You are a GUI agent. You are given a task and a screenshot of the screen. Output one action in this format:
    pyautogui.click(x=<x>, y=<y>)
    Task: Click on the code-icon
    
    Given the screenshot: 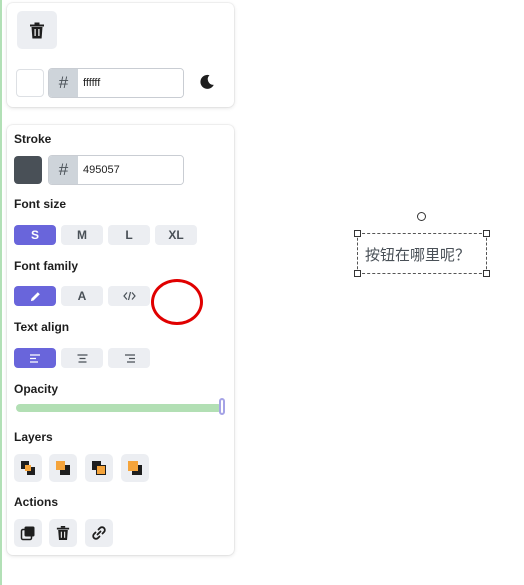 What is the action you would take?
    pyautogui.click(x=129, y=296)
    